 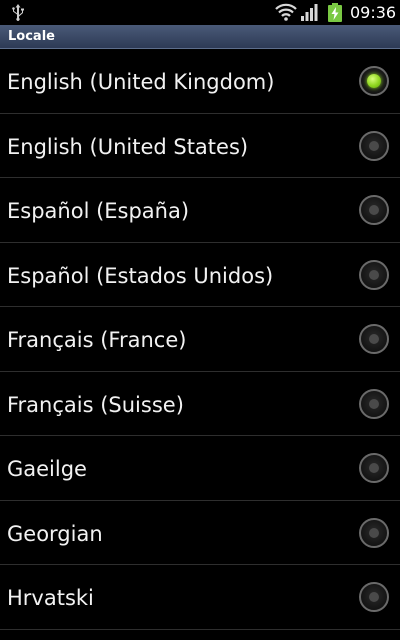 What do you see at coordinates (200, 468) in the screenshot?
I see `list-item-locale: Gaeilge` at bounding box center [200, 468].